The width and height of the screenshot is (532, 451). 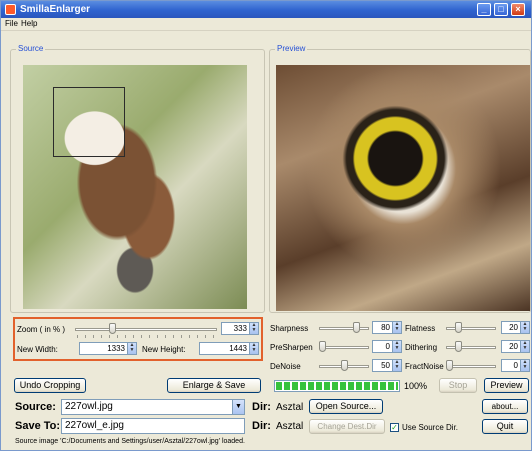 I want to click on source-combo: 227owl.jpg ▼, so click(x=153, y=407).